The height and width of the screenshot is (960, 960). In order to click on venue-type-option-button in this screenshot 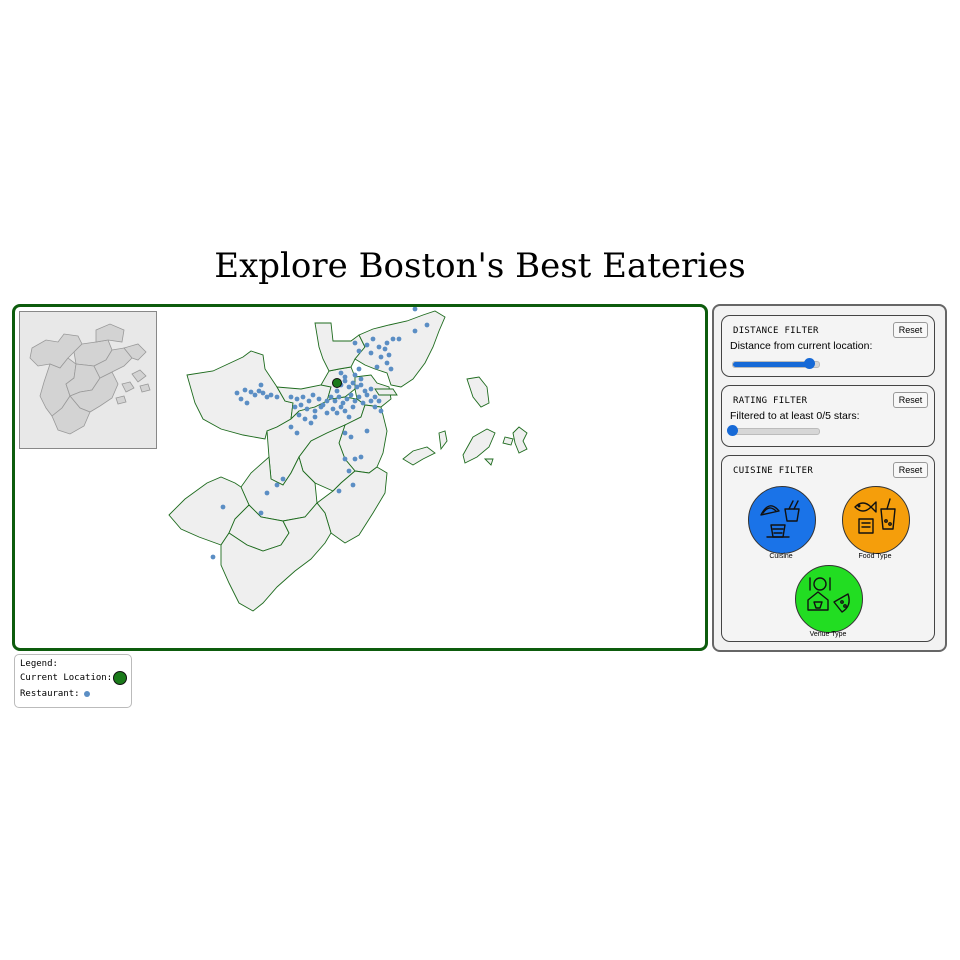, I will do `click(829, 599)`.